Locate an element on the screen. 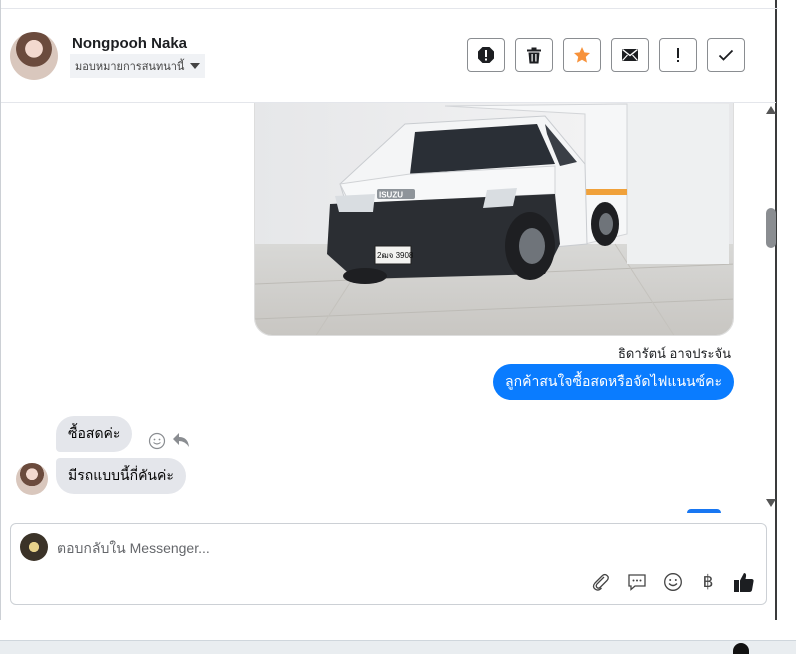 This screenshot has width=796, height=654. saved-replies-button is located at coordinates (637, 582).